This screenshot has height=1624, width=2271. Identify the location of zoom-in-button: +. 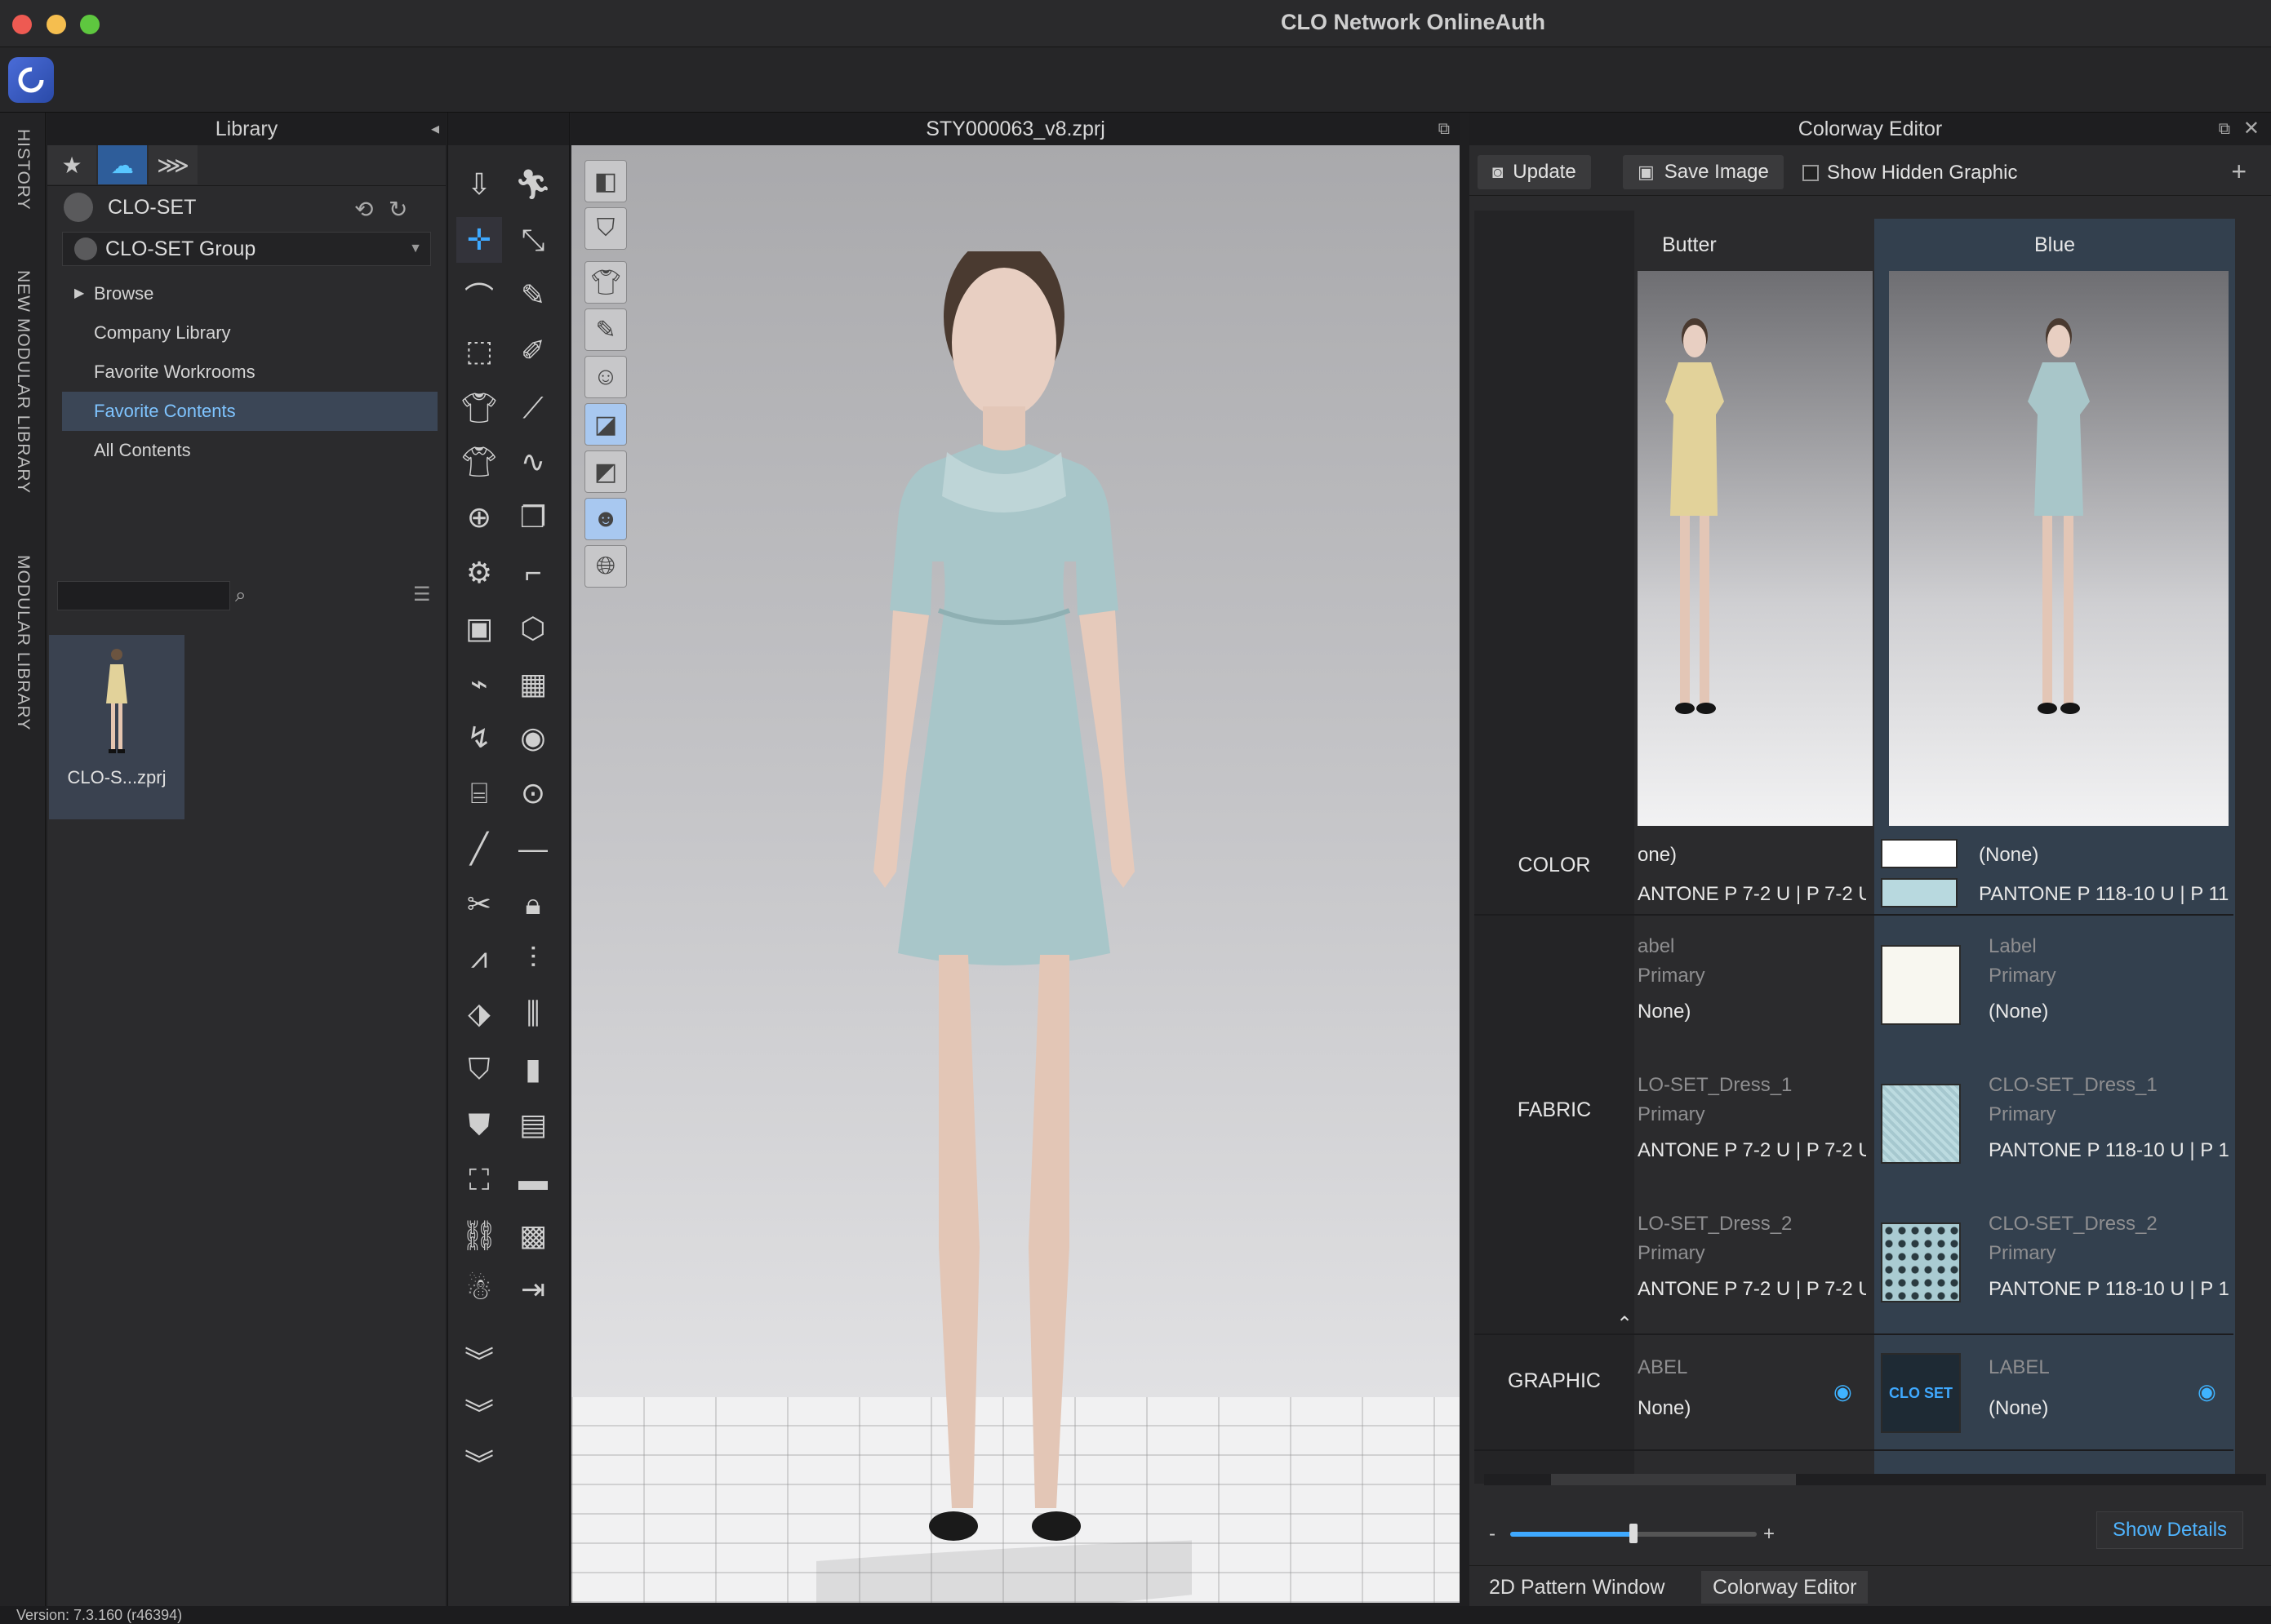
(1769, 1534).